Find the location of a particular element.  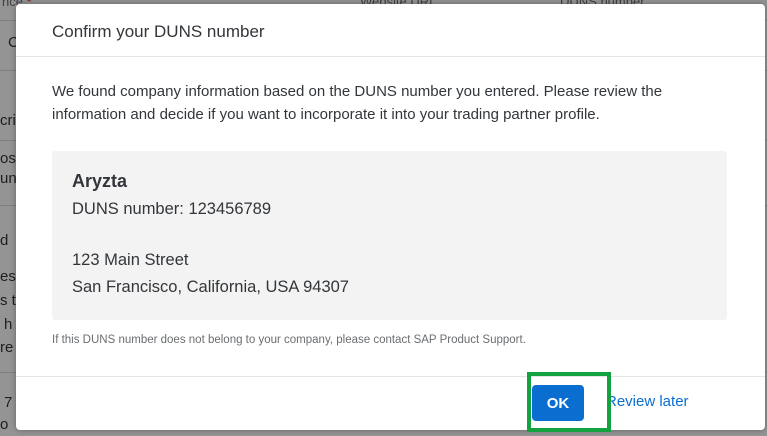

dialog-header: Confirm your DUNS number is located at coordinates (390, 30).